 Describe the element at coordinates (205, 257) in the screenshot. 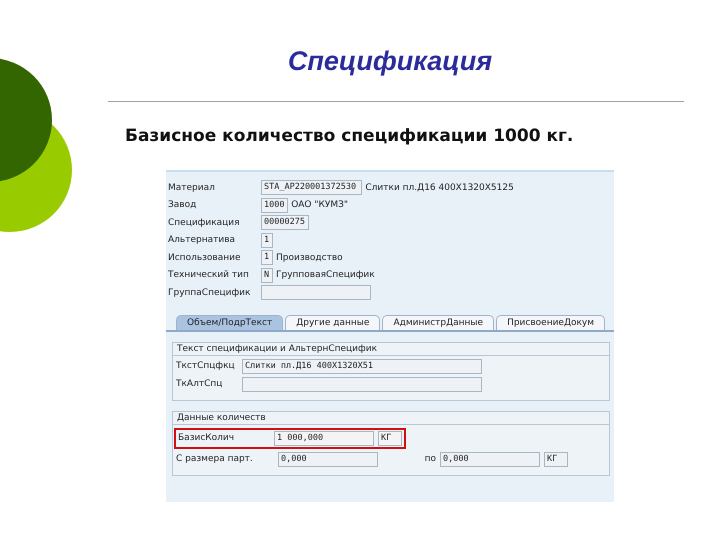

I see `field-label: Использование` at that location.